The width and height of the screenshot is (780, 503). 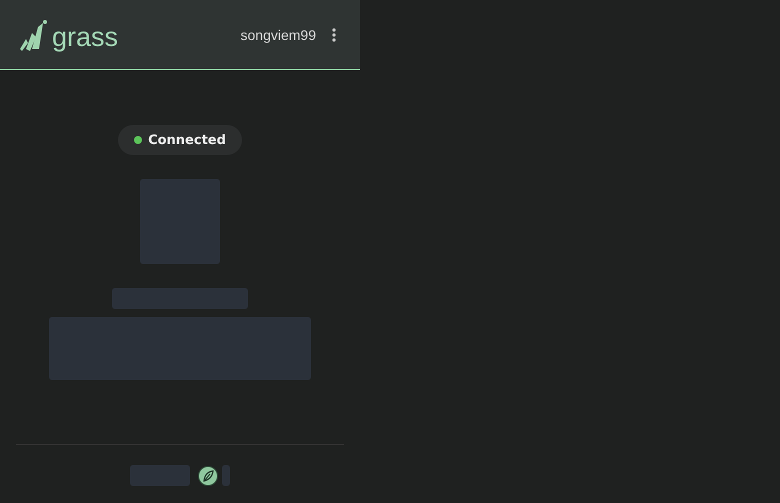 I want to click on logo-text: grass, so click(x=85, y=36).